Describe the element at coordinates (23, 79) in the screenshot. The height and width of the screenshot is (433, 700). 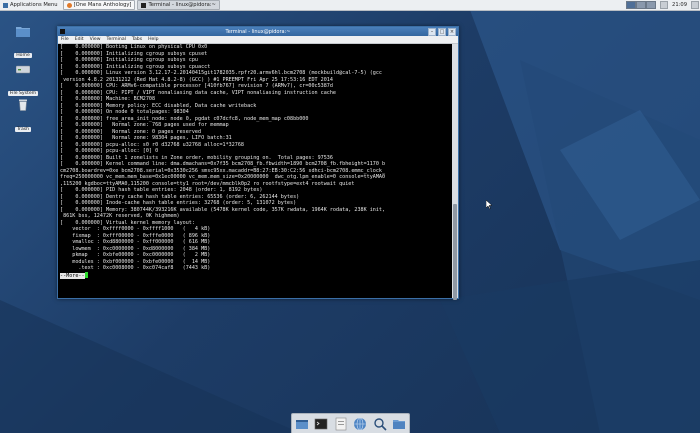
I see `desktop-icon-file-system: File System` at that location.